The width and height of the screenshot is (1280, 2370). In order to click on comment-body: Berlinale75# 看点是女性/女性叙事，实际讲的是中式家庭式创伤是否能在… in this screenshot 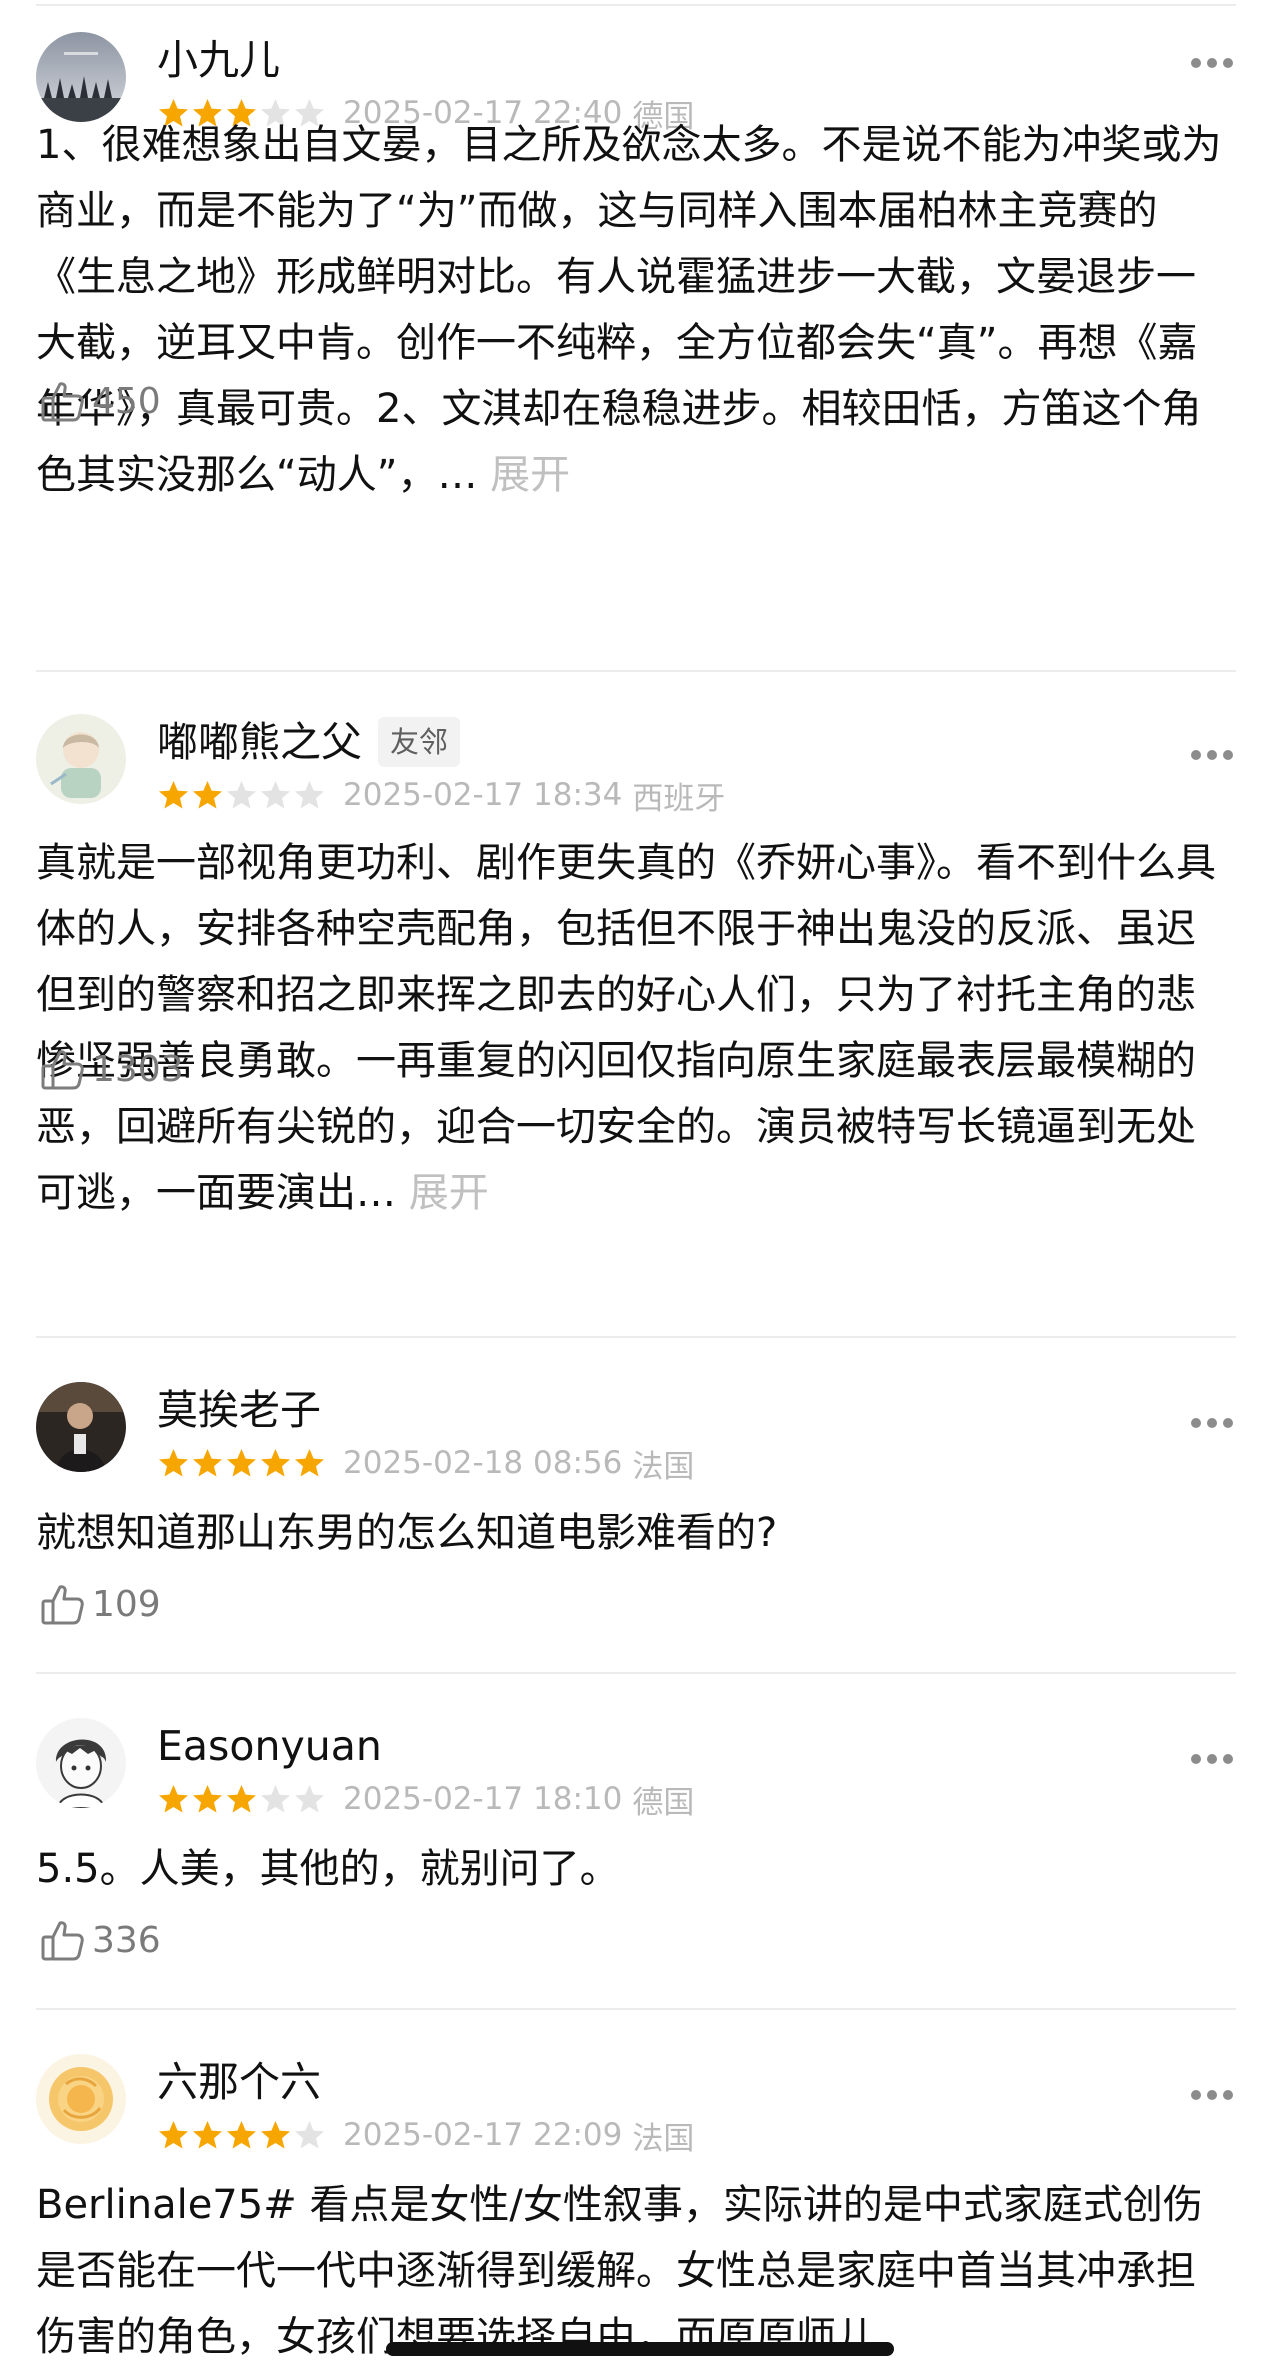, I will do `click(619, 2271)`.